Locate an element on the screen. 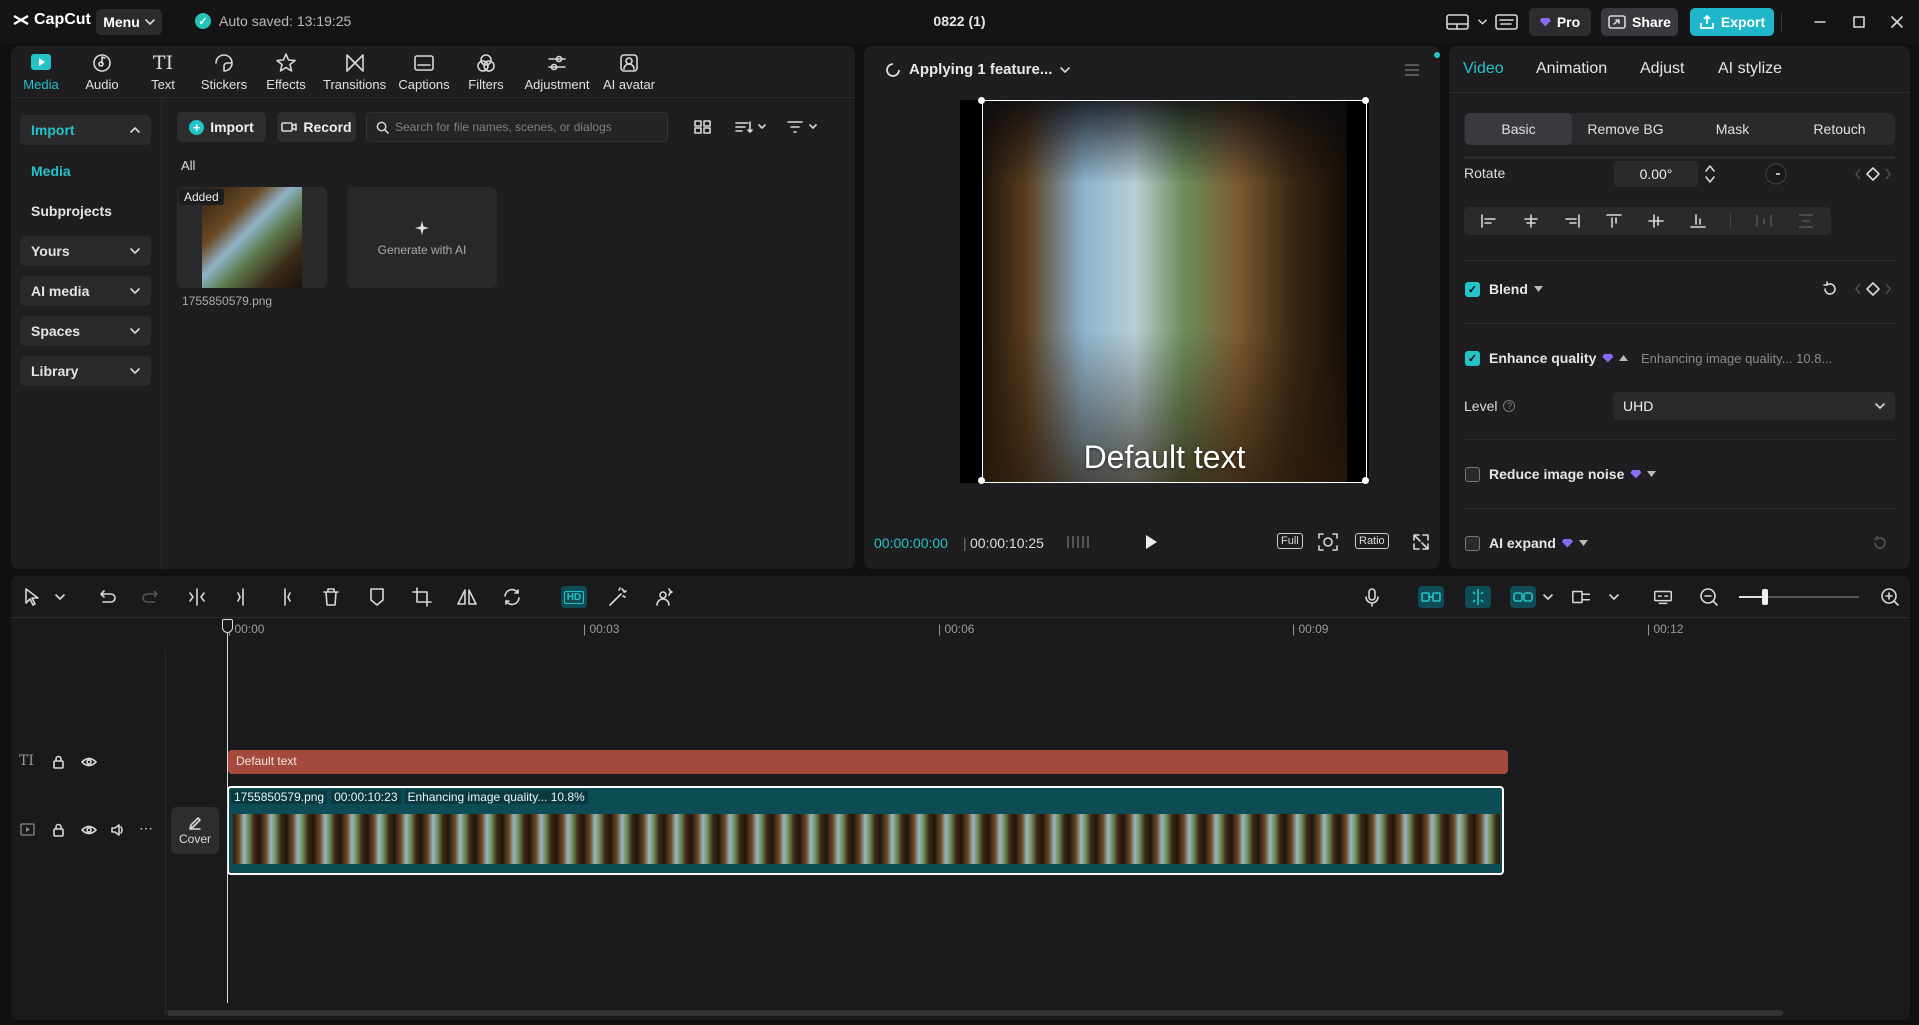 Image resolution: width=1919 pixels, height=1025 pixels. help-icon: ? is located at coordinates (1509, 406).